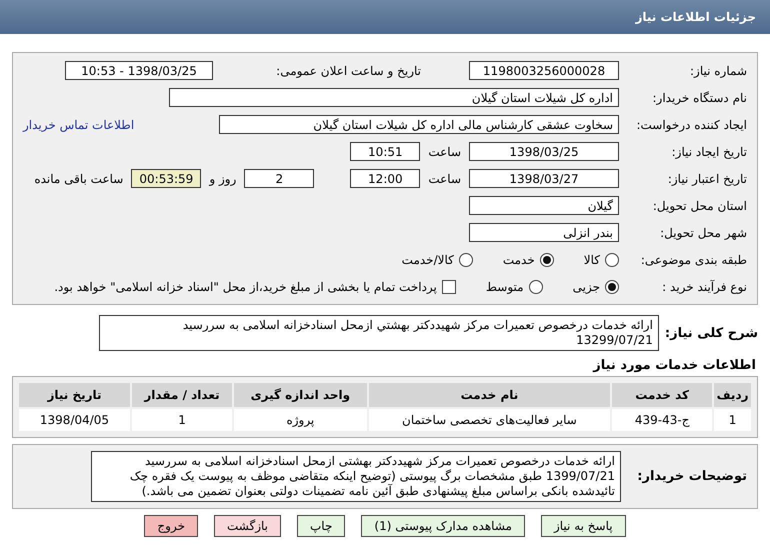 This screenshot has height=545, width=770. What do you see at coordinates (300, 420) in the screenshot?
I see `table-cell: پروژه` at bounding box center [300, 420].